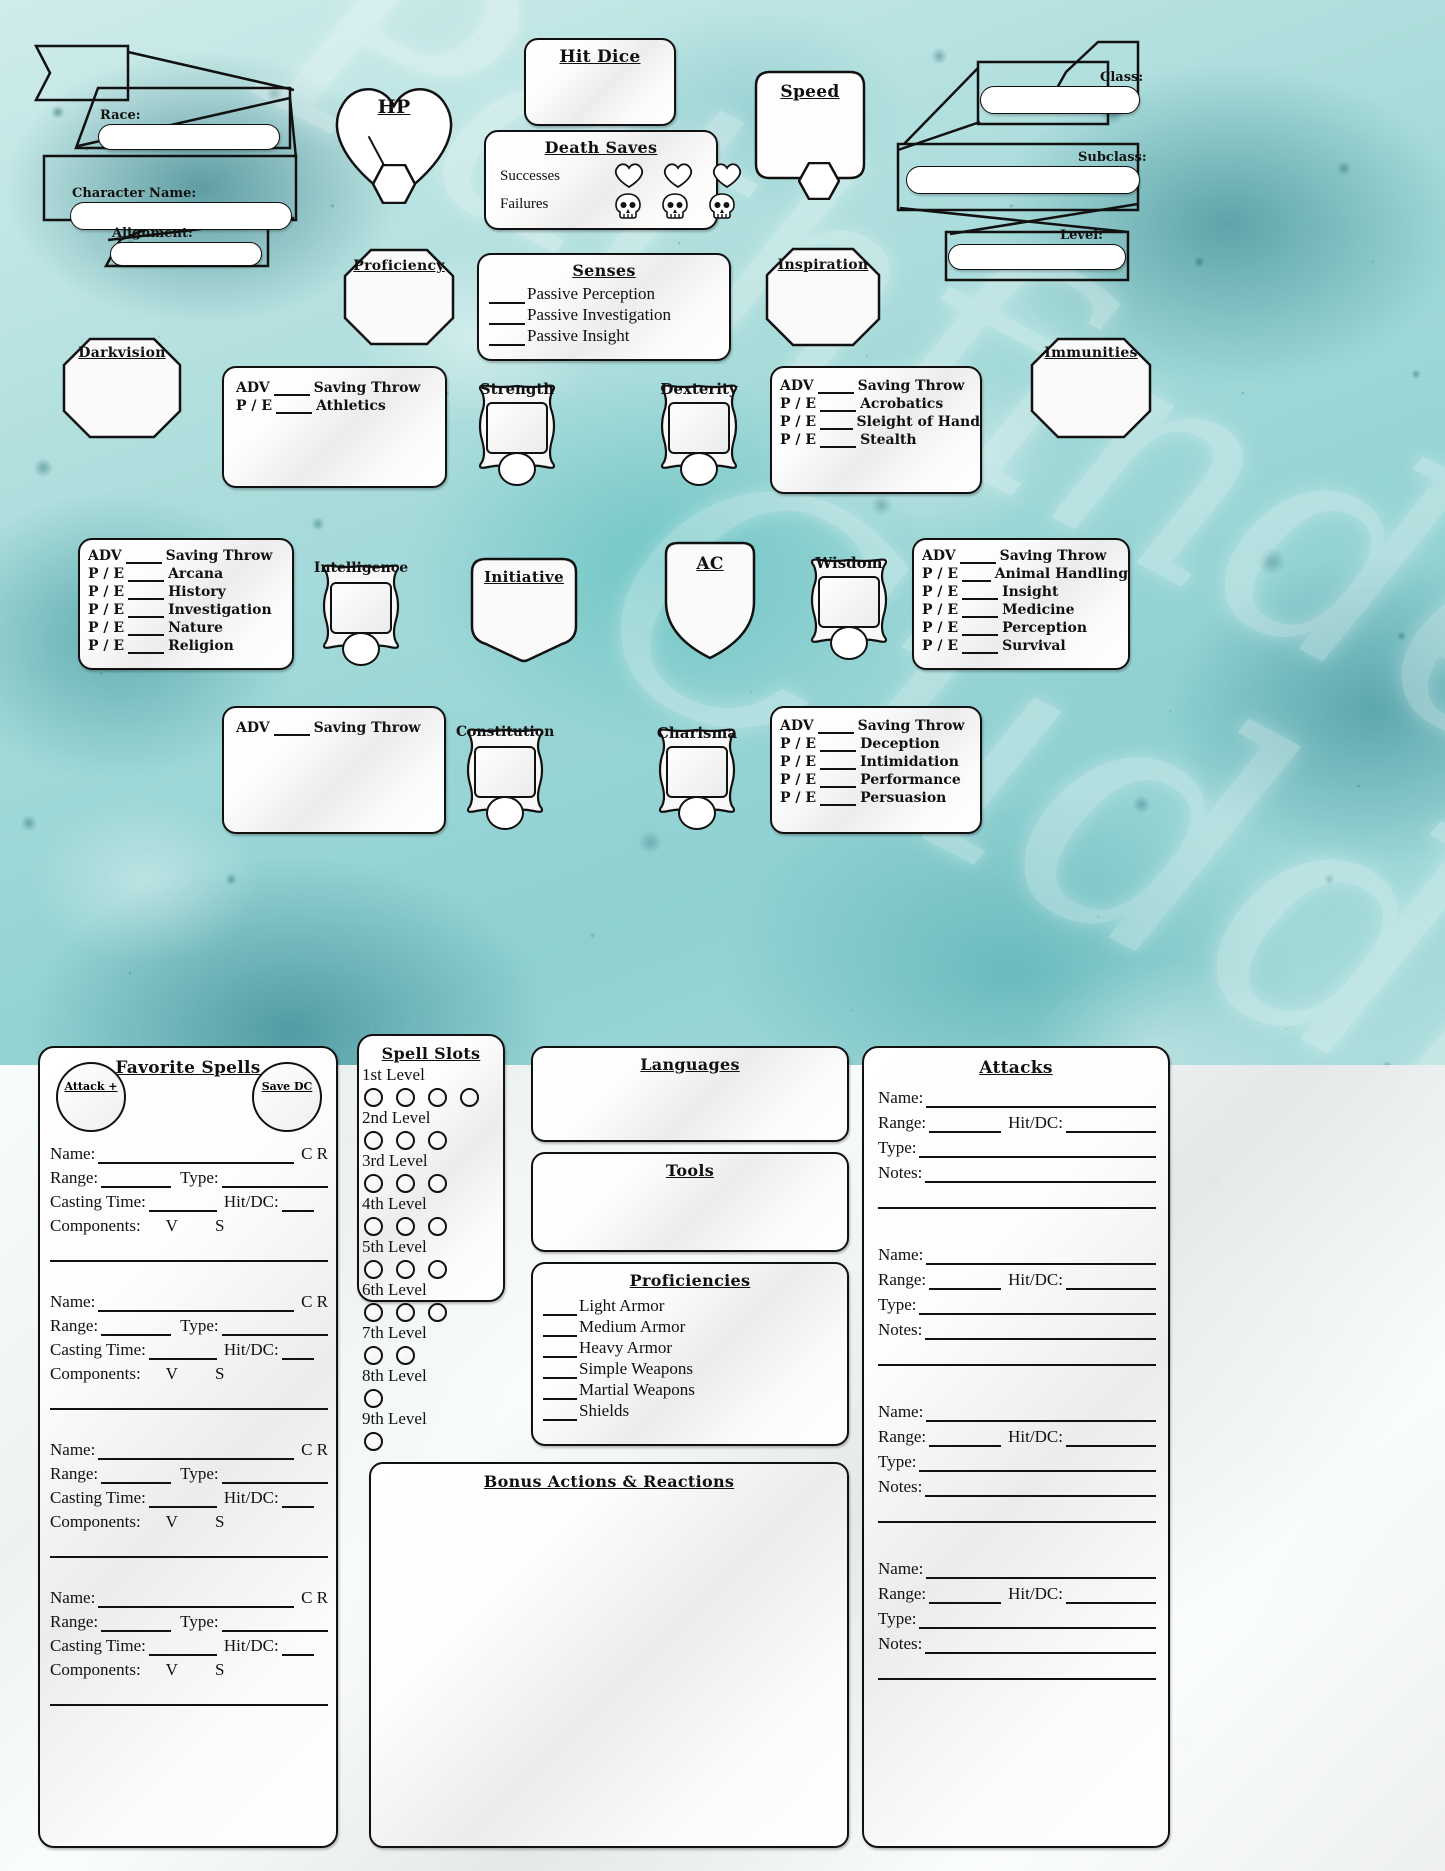 The image size is (1445, 1871). What do you see at coordinates (517, 428) in the screenshot?
I see `ability-score-strength` at bounding box center [517, 428].